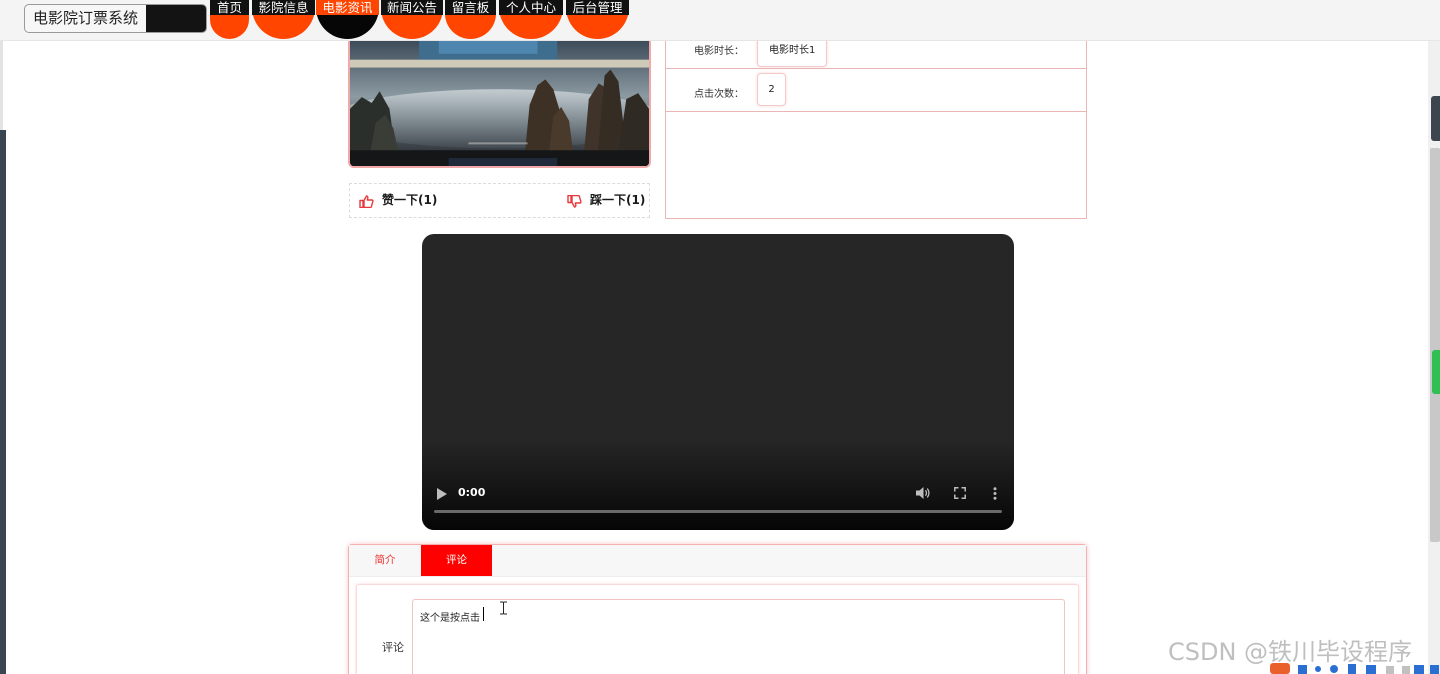  Describe the element at coordinates (499, 200) in the screenshot. I see `vote-box: 赞一下(1) 踩一下(1)` at that location.